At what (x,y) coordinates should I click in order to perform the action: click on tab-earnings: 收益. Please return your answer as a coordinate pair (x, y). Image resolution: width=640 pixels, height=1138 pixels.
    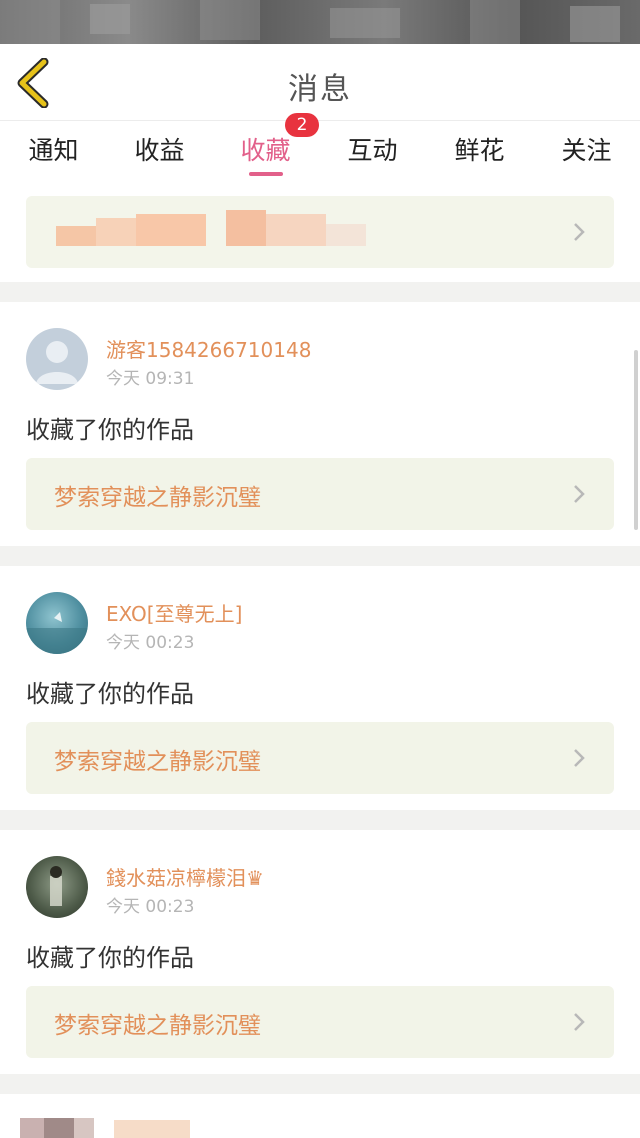
    Looking at the image, I should click on (159, 149).